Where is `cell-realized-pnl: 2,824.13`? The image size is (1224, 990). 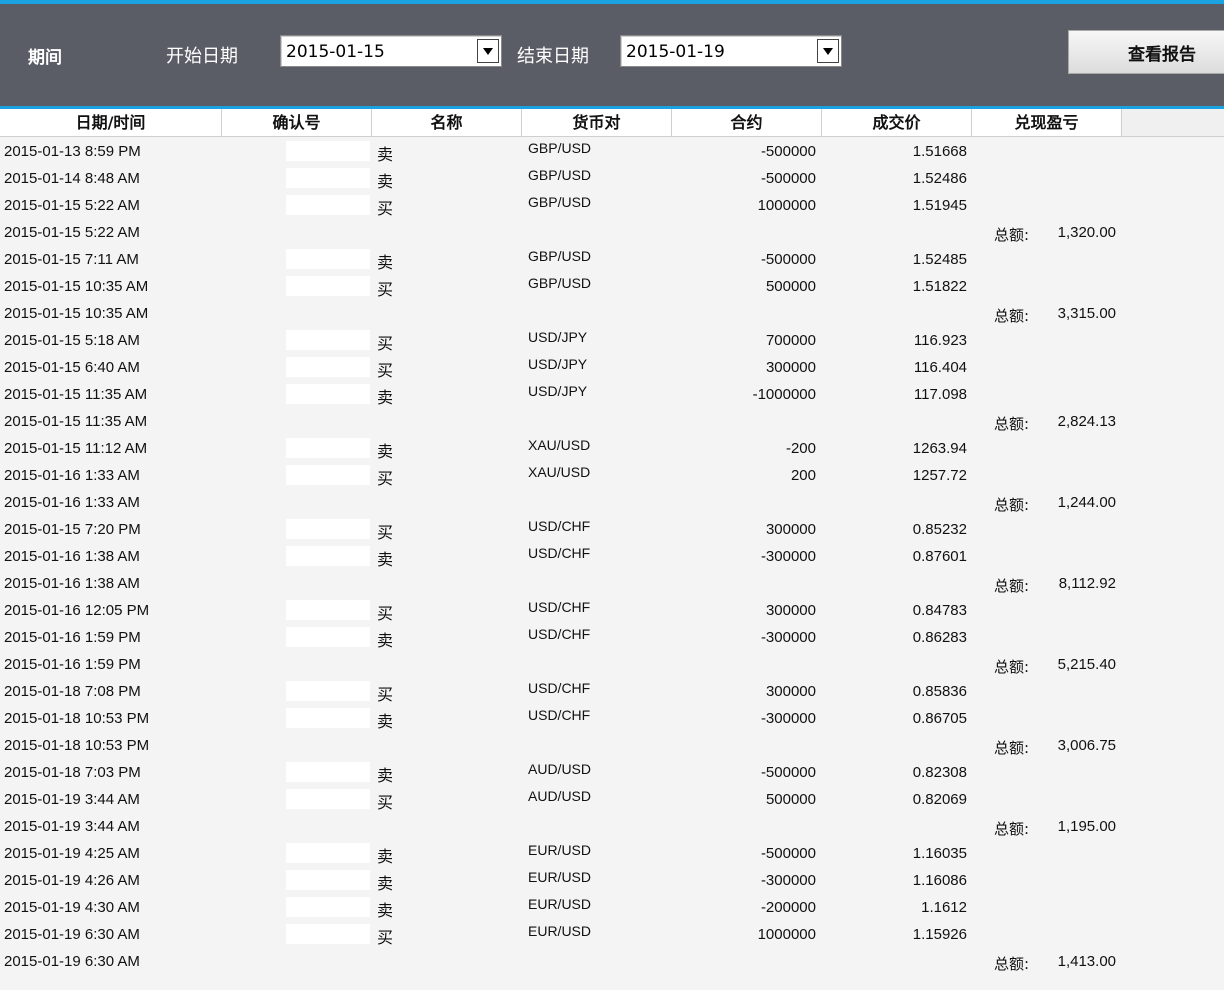 cell-realized-pnl: 2,824.13 is located at coordinates (1086, 421).